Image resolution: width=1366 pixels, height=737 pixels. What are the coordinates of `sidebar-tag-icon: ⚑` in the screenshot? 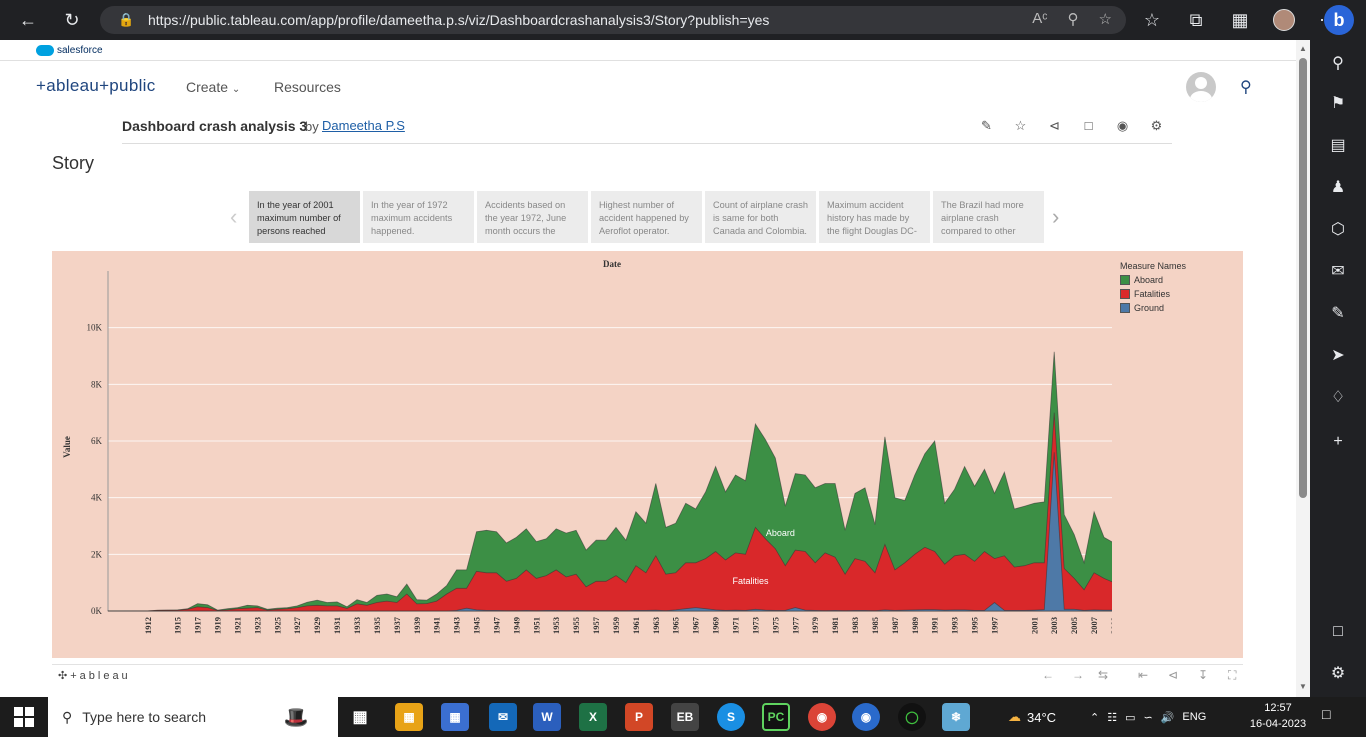 It's located at (1338, 104).